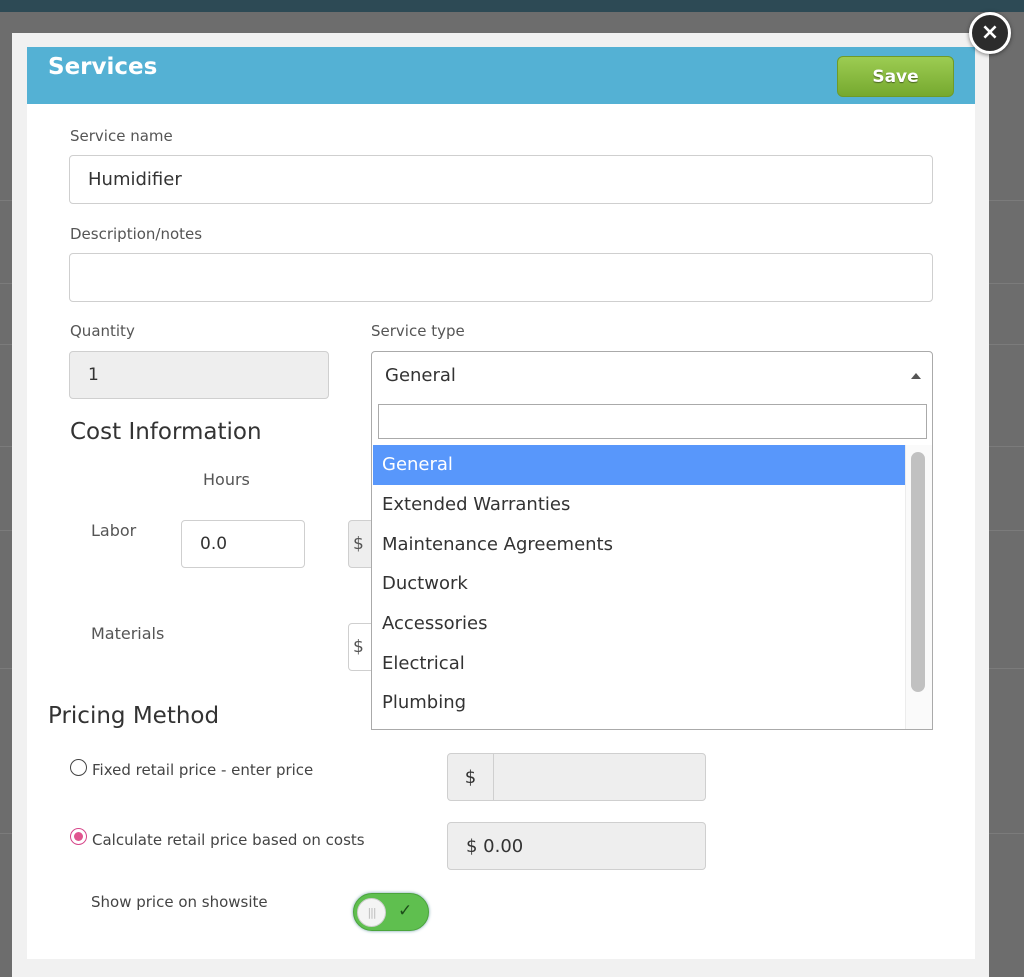 Image resolution: width=1024 pixels, height=977 pixels. What do you see at coordinates (639, 624) in the screenshot?
I see `dropdown-option-accessories: Accessories` at bounding box center [639, 624].